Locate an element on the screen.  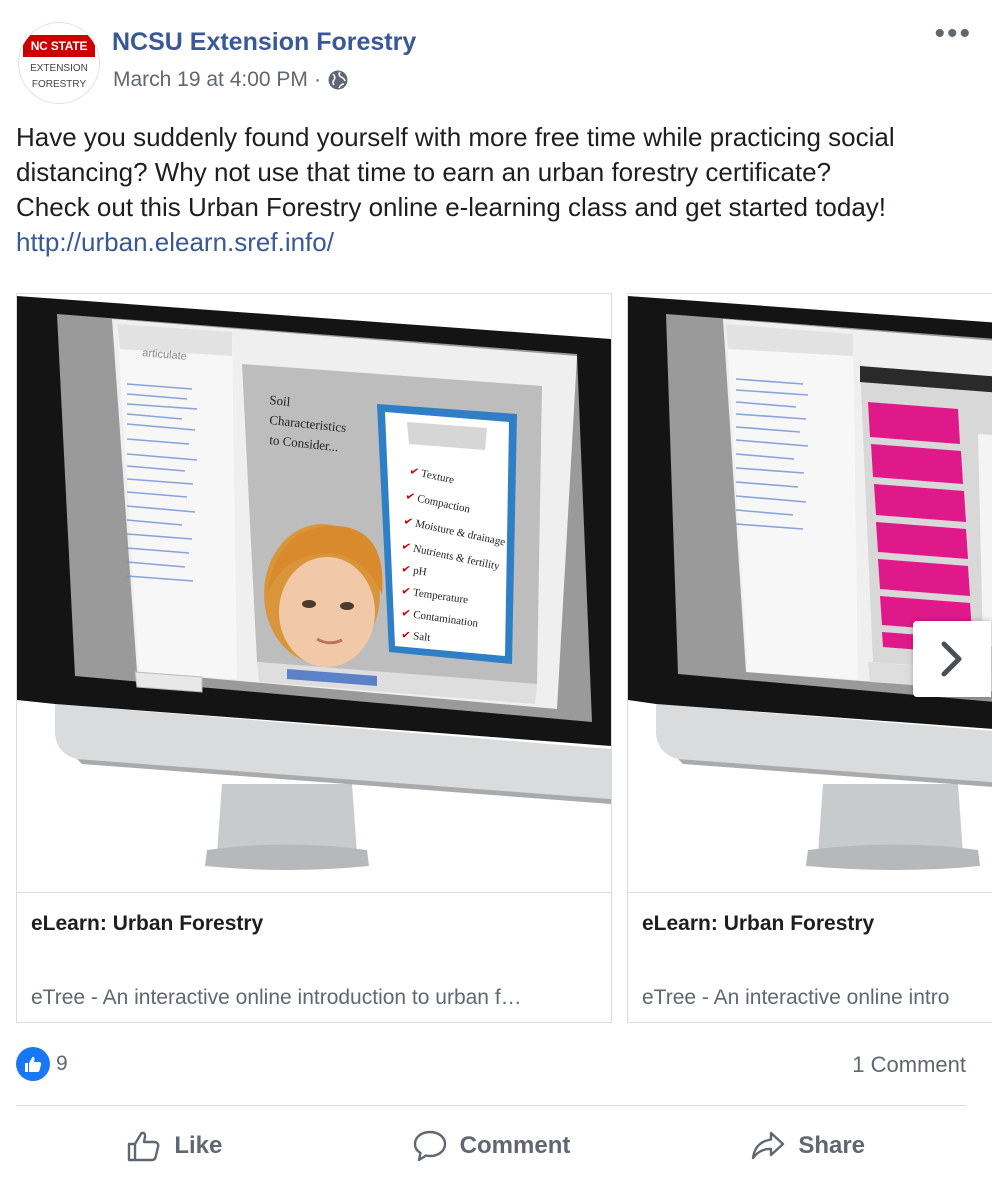
reaction-summary: 9 is located at coordinates (42, 1064).